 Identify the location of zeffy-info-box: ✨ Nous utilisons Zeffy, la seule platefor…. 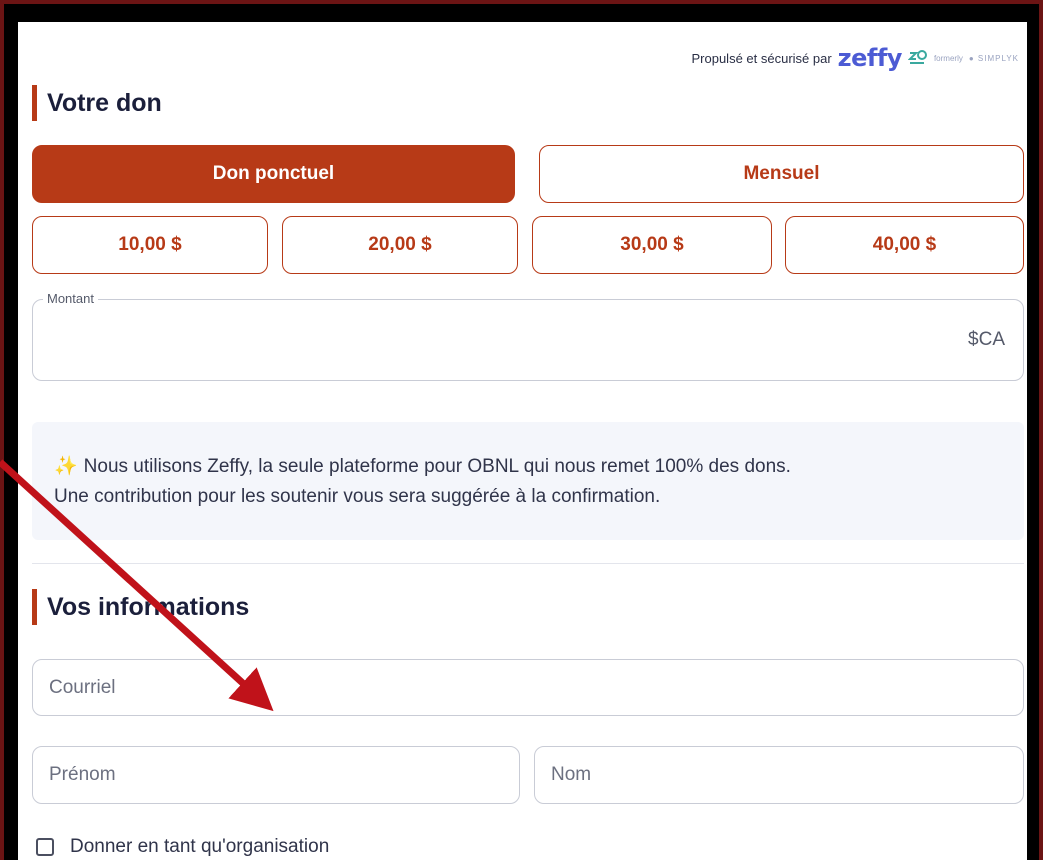
(528, 481).